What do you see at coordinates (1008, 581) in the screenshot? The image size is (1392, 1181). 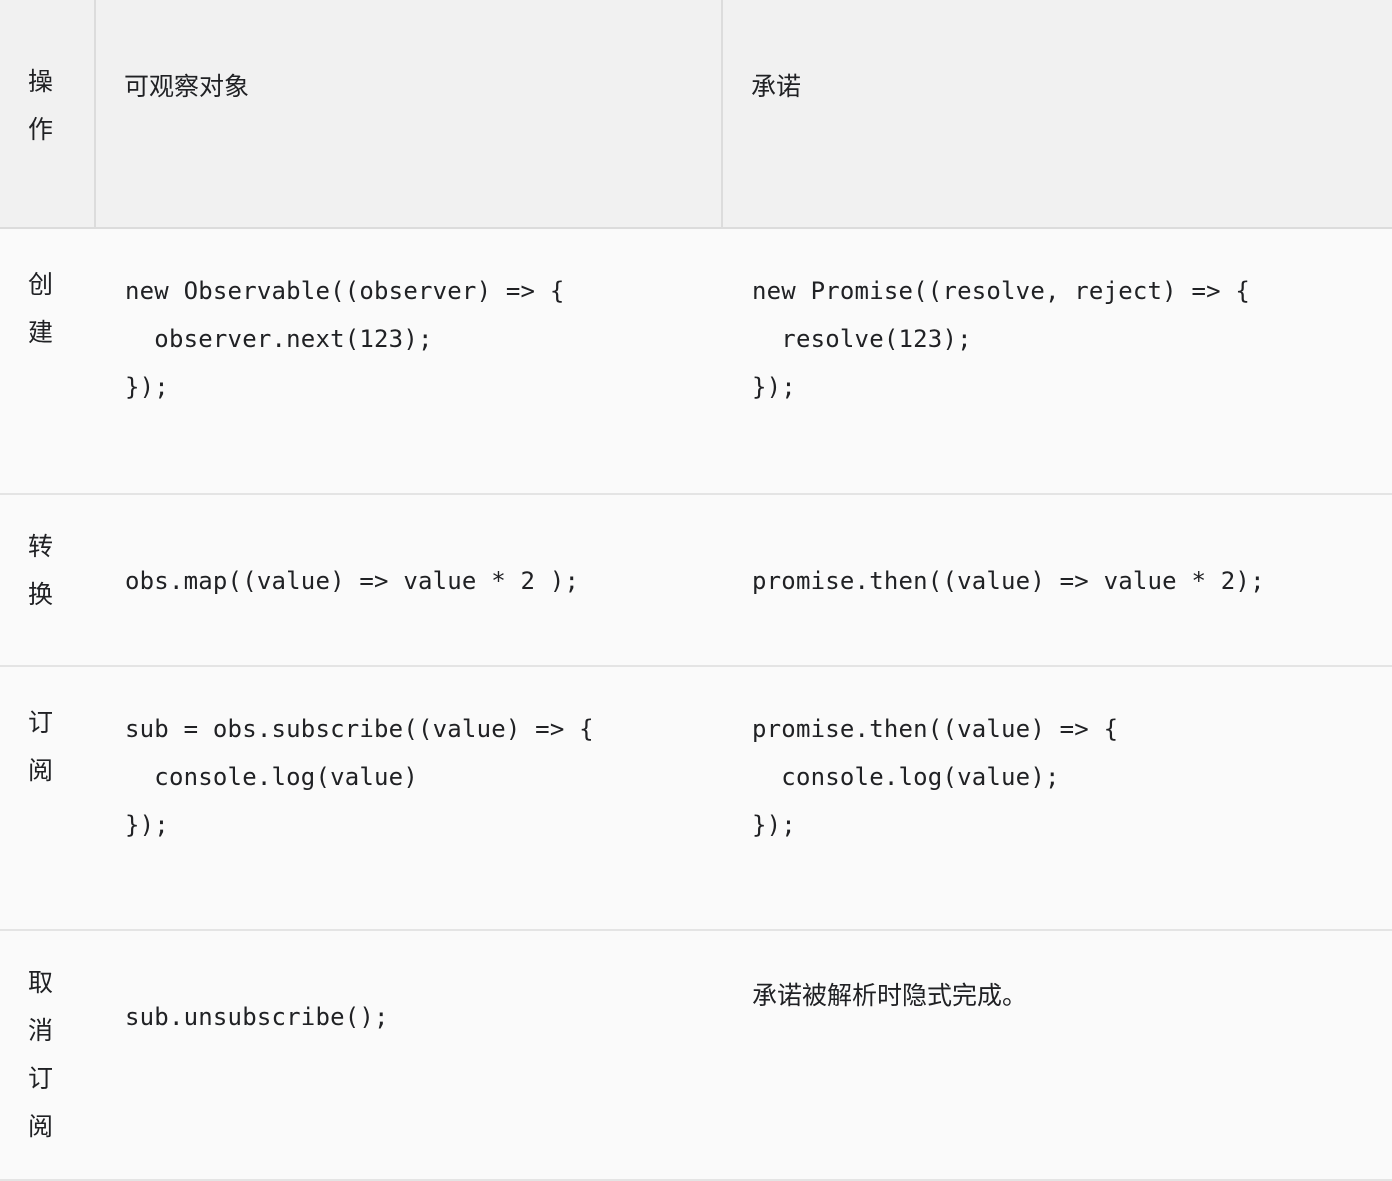 I see `promise-code-snippet: promise.then((value) => value * 2);` at bounding box center [1008, 581].